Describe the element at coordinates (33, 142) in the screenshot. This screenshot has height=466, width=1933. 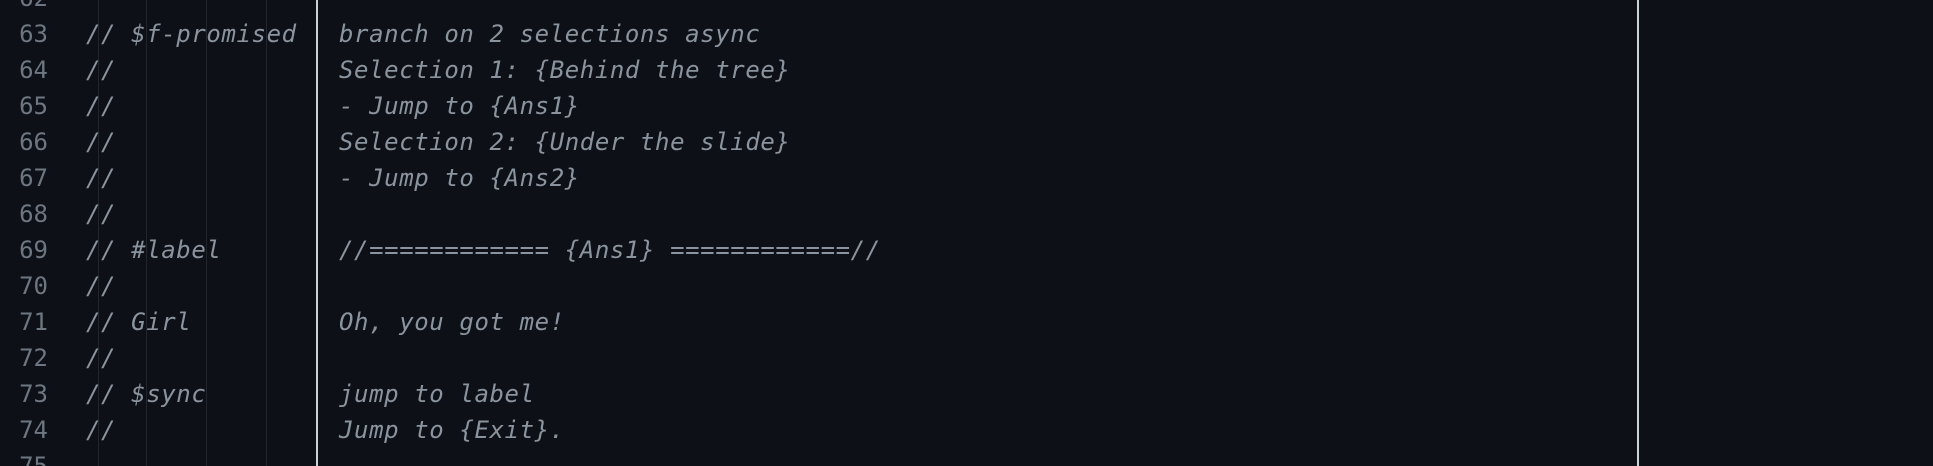
I see `line-number: 66` at that location.